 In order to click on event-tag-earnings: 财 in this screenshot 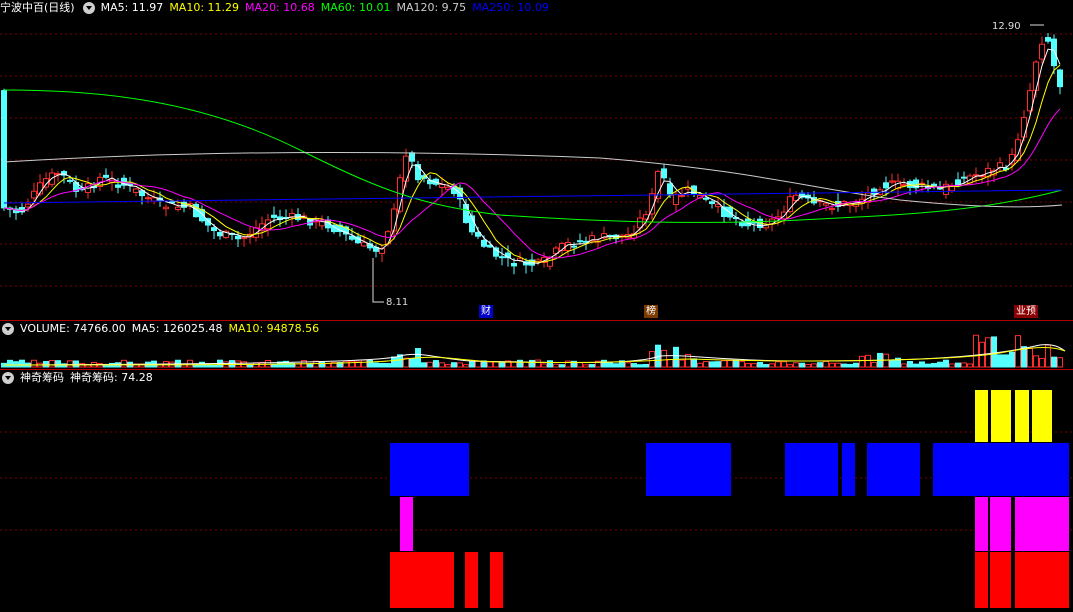, I will do `click(486, 311)`.